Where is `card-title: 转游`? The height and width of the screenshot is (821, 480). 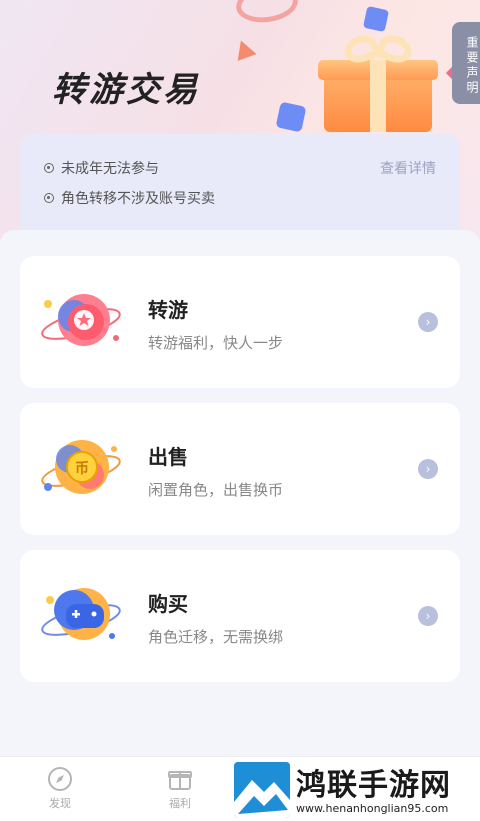 card-title: 转游 is located at coordinates (168, 310).